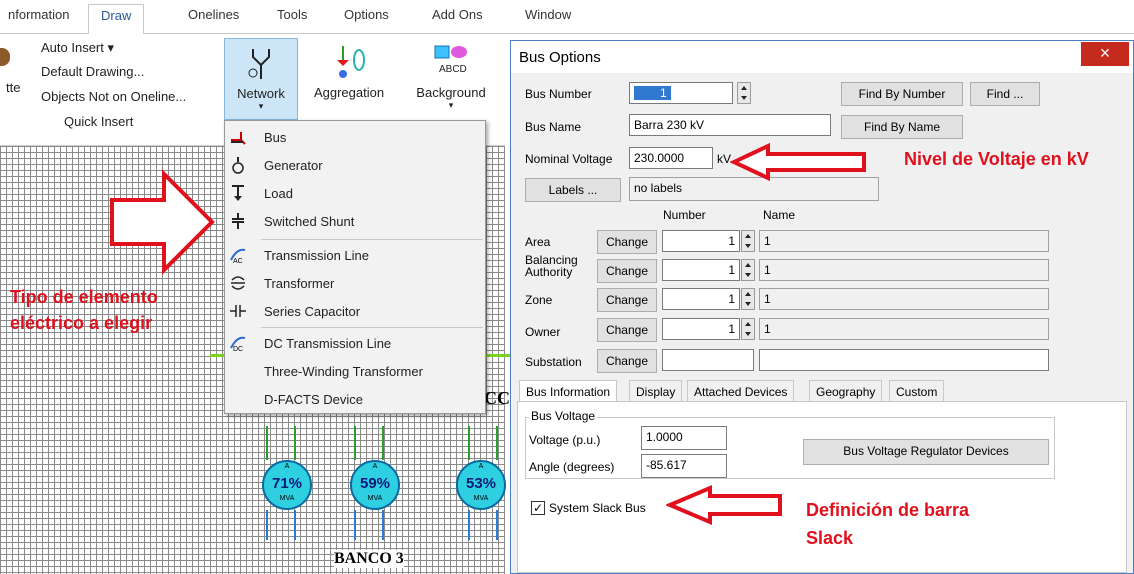 This screenshot has height=574, width=1134. I want to click on left-arrow-annotation, so click(798, 162).